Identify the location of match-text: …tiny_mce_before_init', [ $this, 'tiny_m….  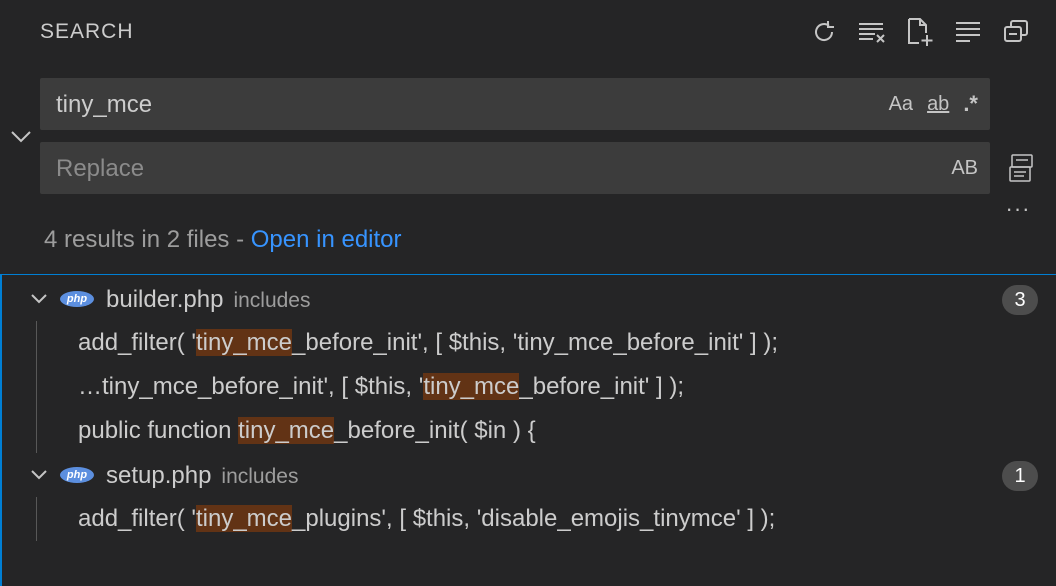
(381, 387).